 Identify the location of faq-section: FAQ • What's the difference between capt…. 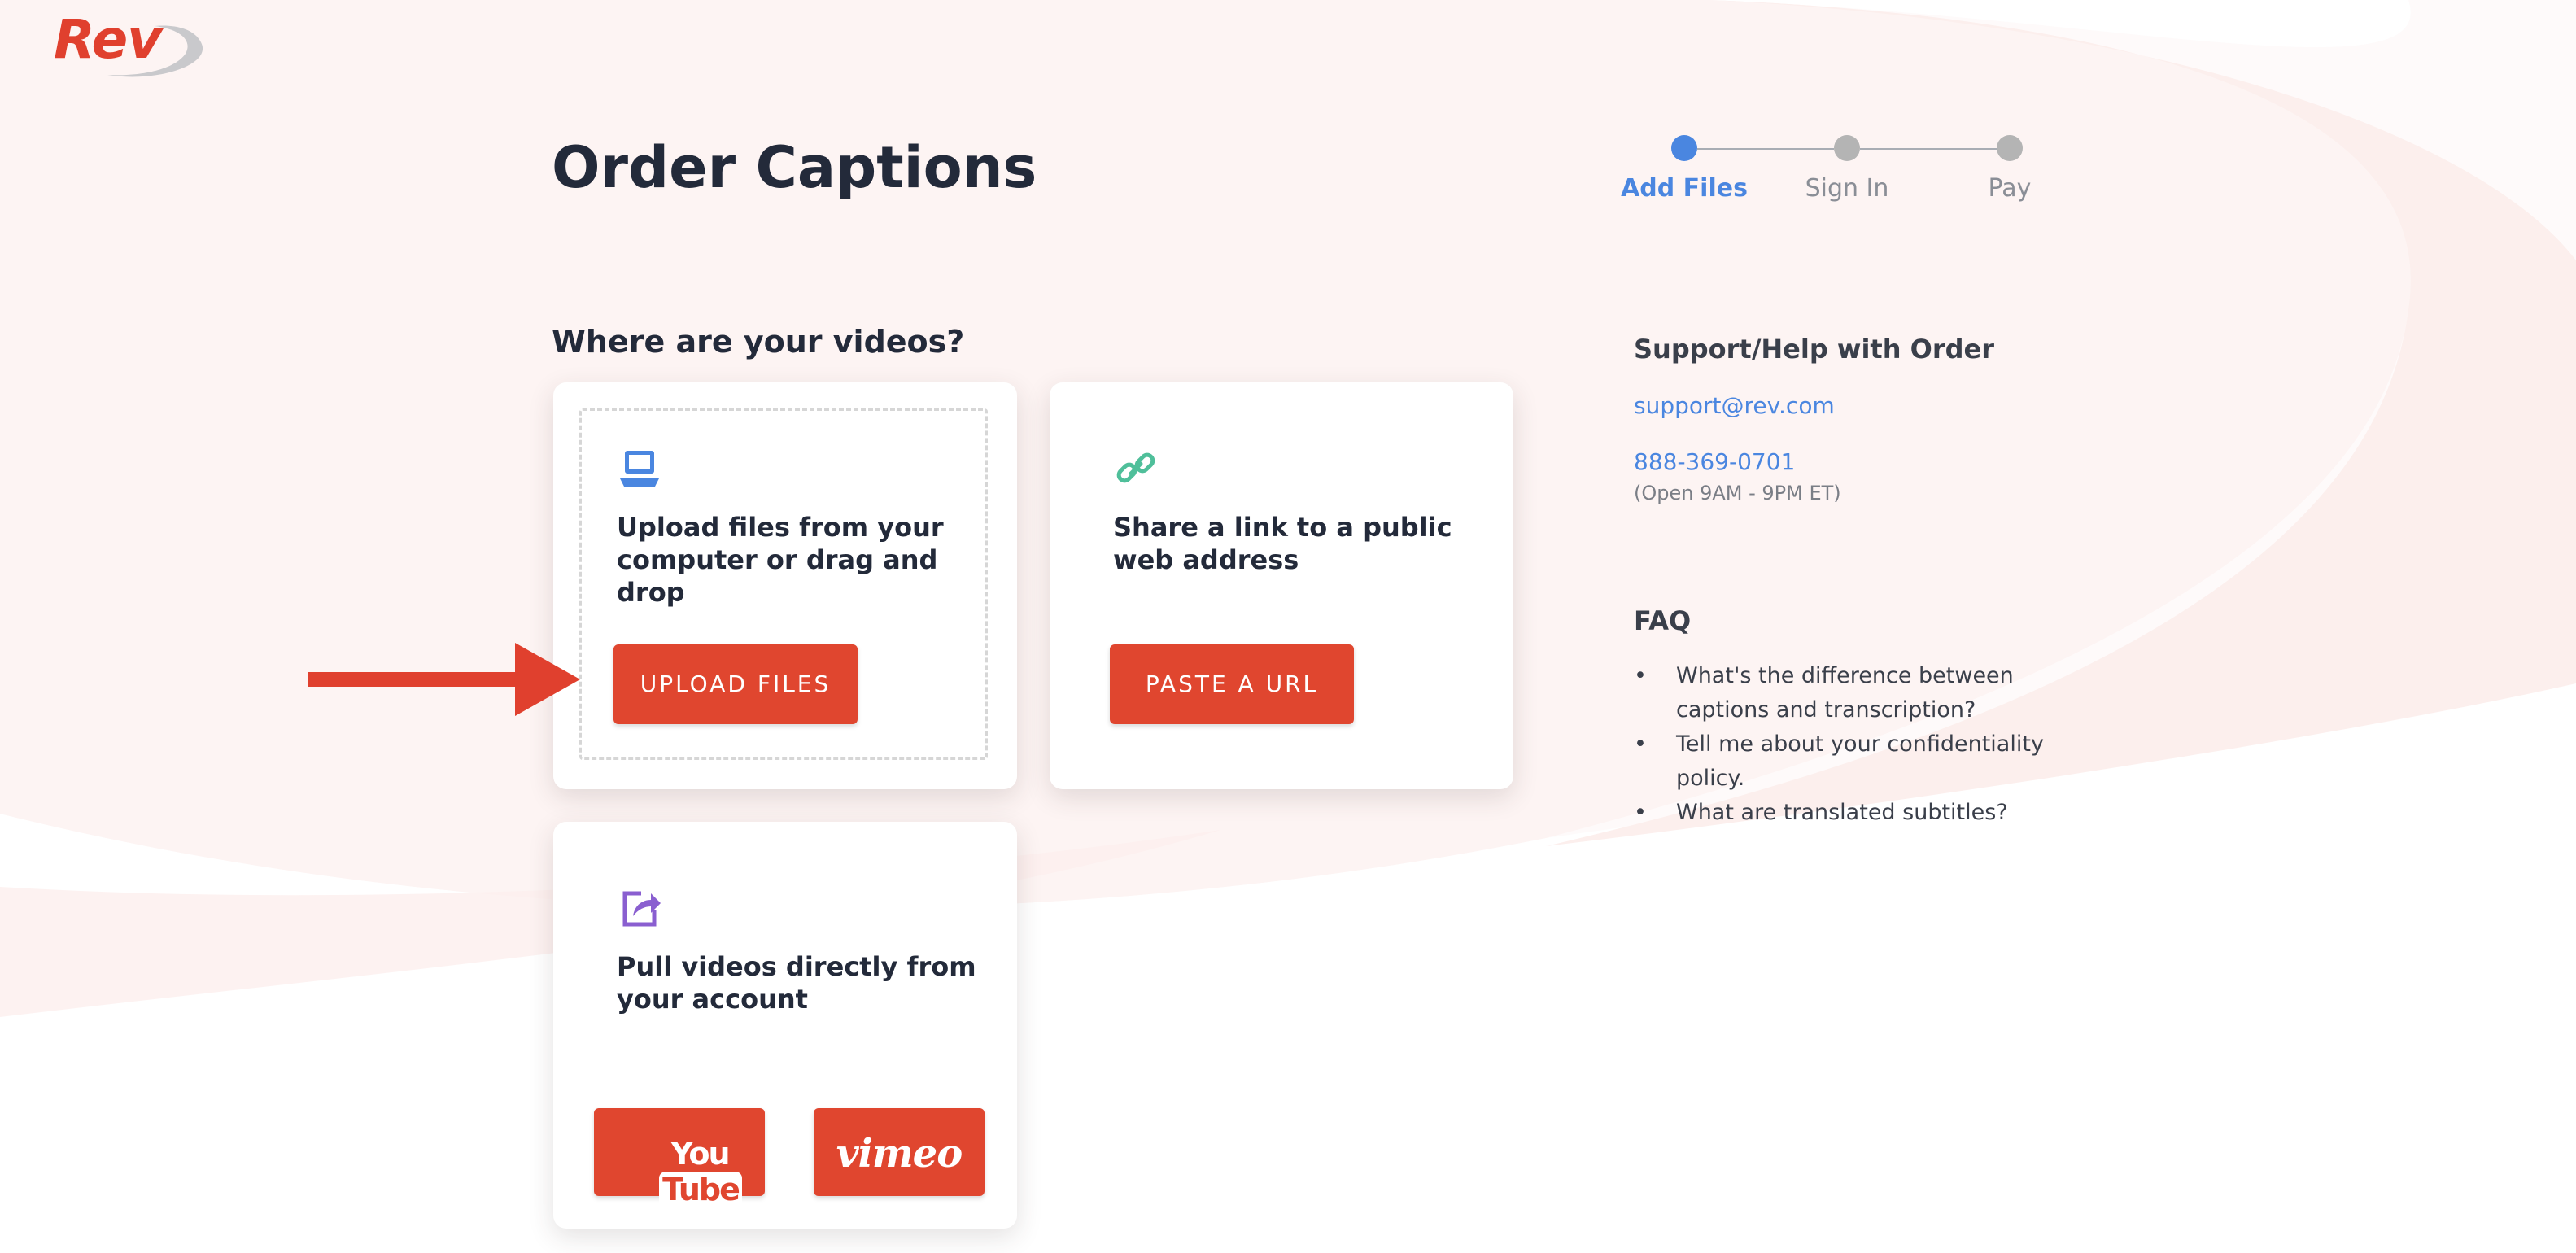
(1861, 717).